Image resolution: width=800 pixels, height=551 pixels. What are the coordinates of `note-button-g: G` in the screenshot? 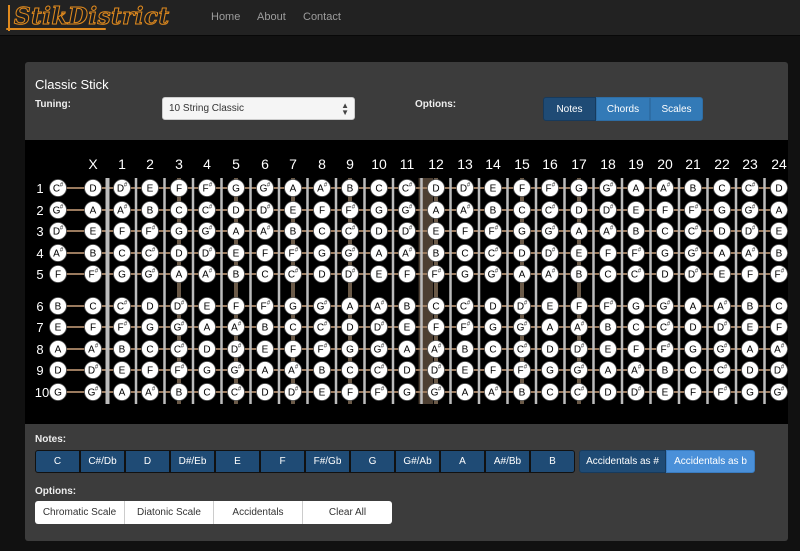 It's located at (372, 461).